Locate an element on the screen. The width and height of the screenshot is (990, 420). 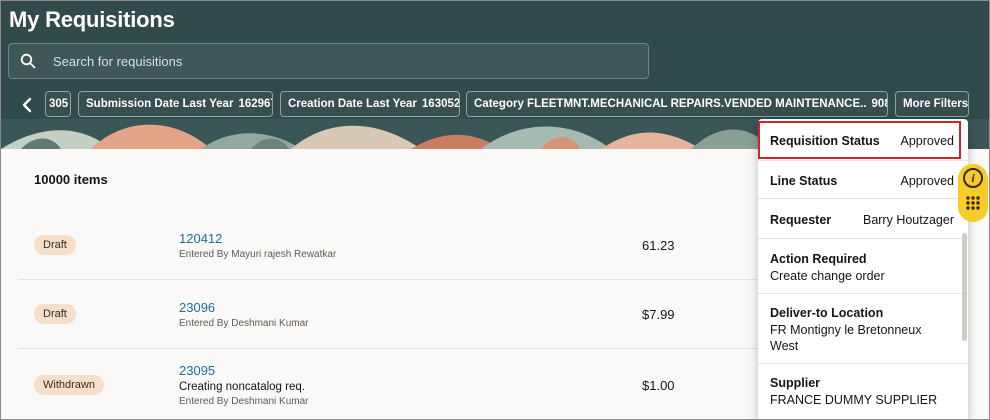
filter-chip-value: 163052 is located at coordinates (440, 104).